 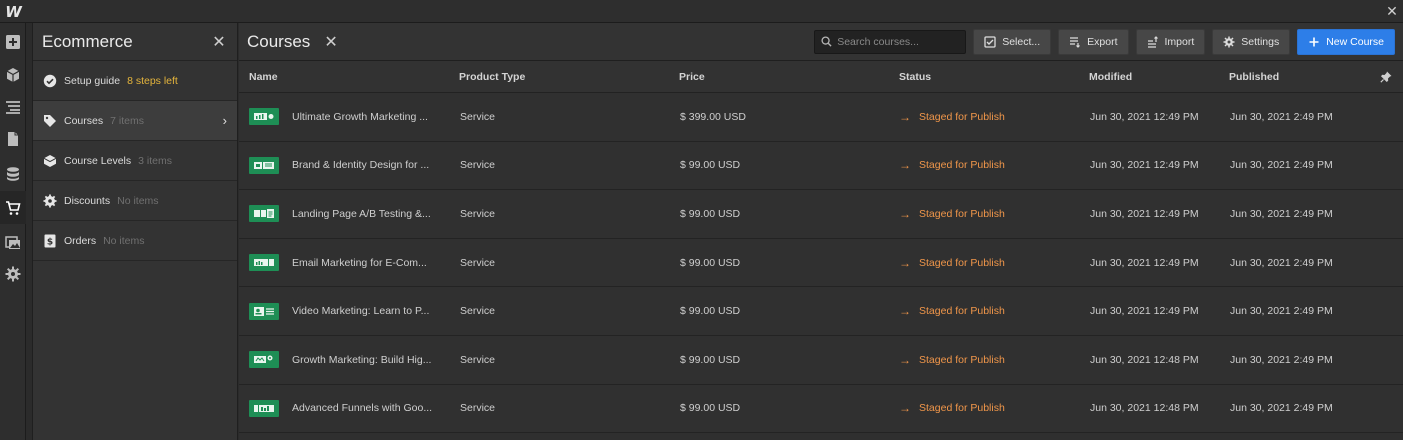 I want to click on layers-icon, so click(x=50, y=161).